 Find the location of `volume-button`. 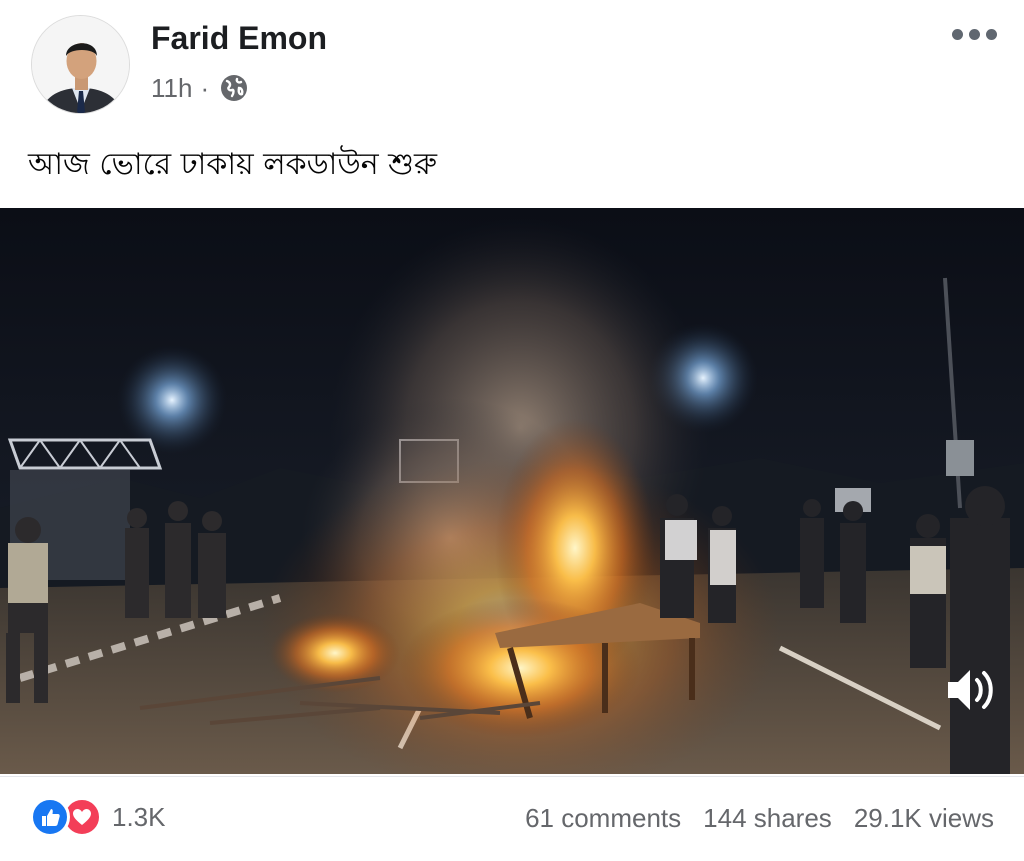

volume-button is located at coordinates (970, 690).